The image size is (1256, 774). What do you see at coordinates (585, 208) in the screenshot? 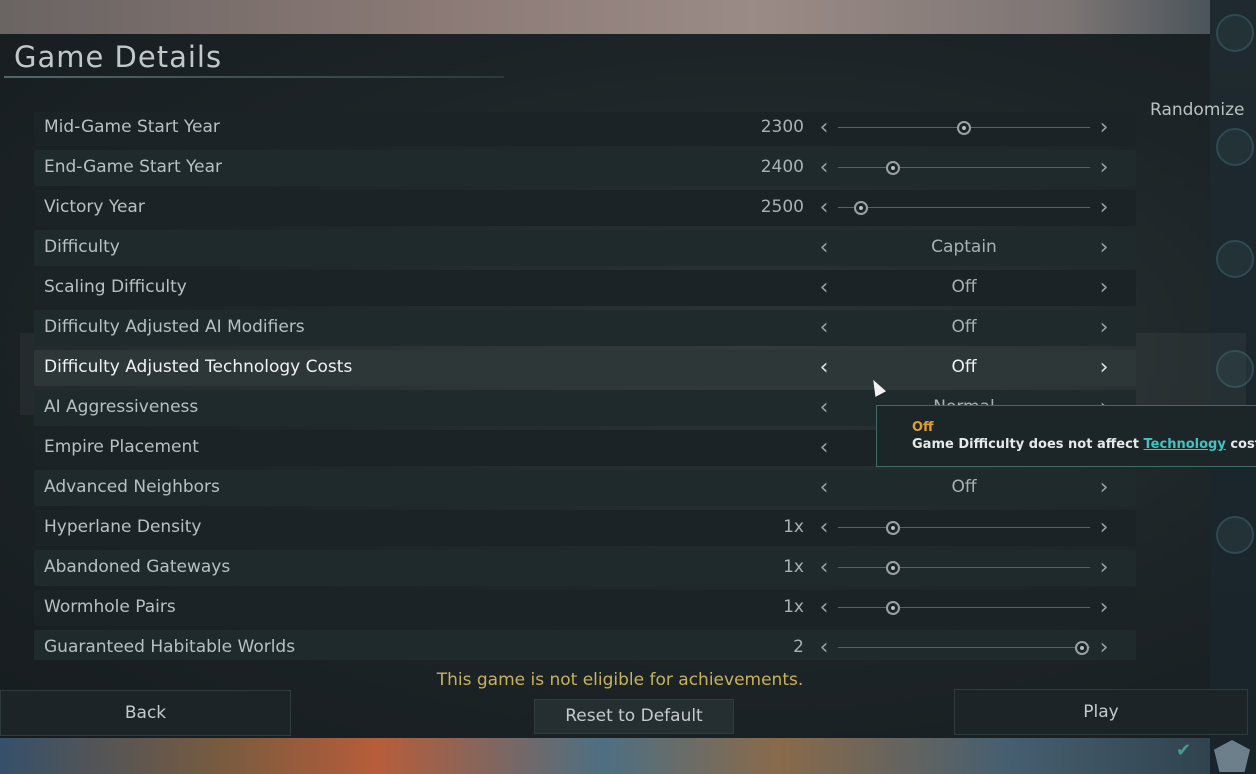
I see `setting-row: Victory Year ‹ › 2500` at bounding box center [585, 208].